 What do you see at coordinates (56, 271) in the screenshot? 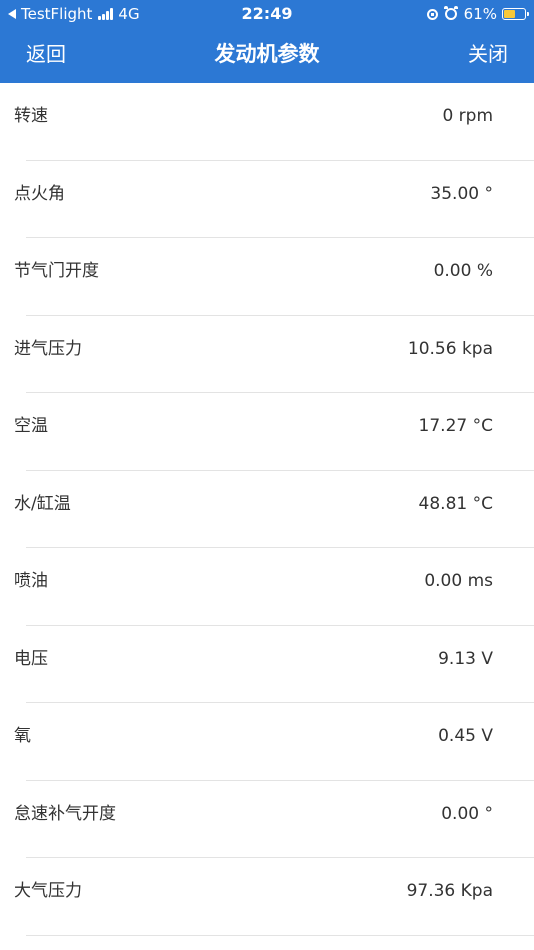
I see `param-label: 节气门开度` at bounding box center [56, 271].